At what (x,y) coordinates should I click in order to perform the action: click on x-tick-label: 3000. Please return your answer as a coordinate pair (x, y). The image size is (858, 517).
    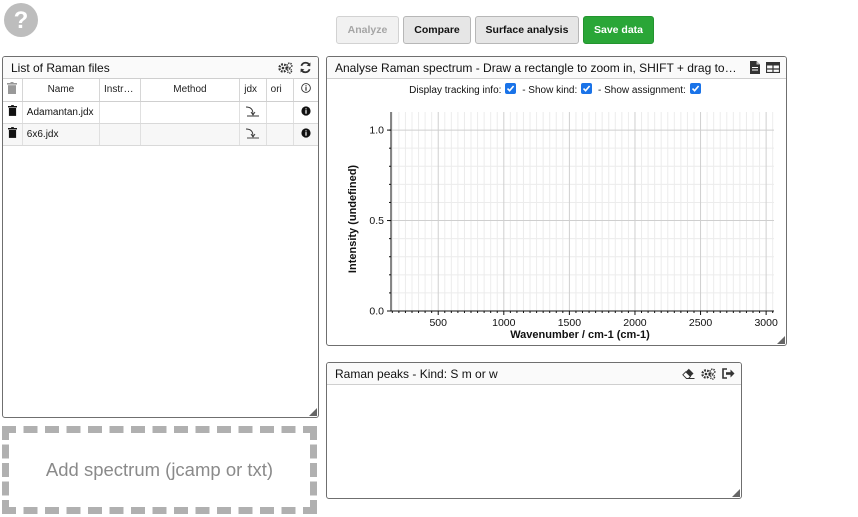
    Looking at the image, I should click on (766, 323).